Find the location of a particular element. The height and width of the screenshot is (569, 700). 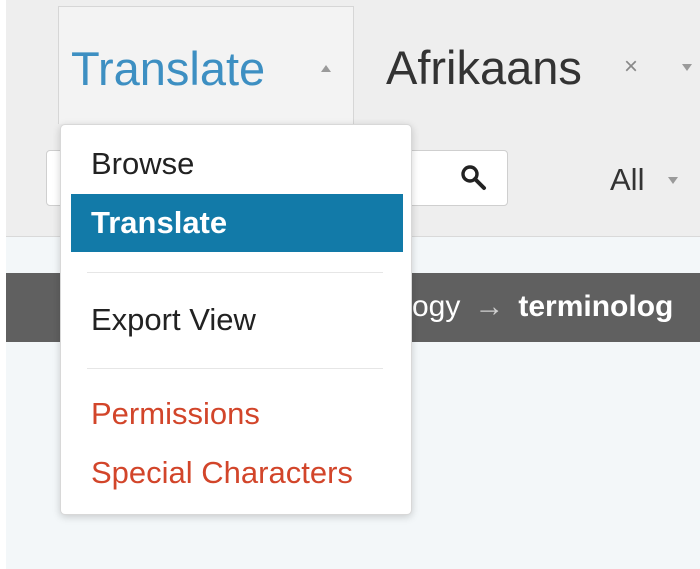

language-tab: Afrikaans × is located at coordinates (534, 64).